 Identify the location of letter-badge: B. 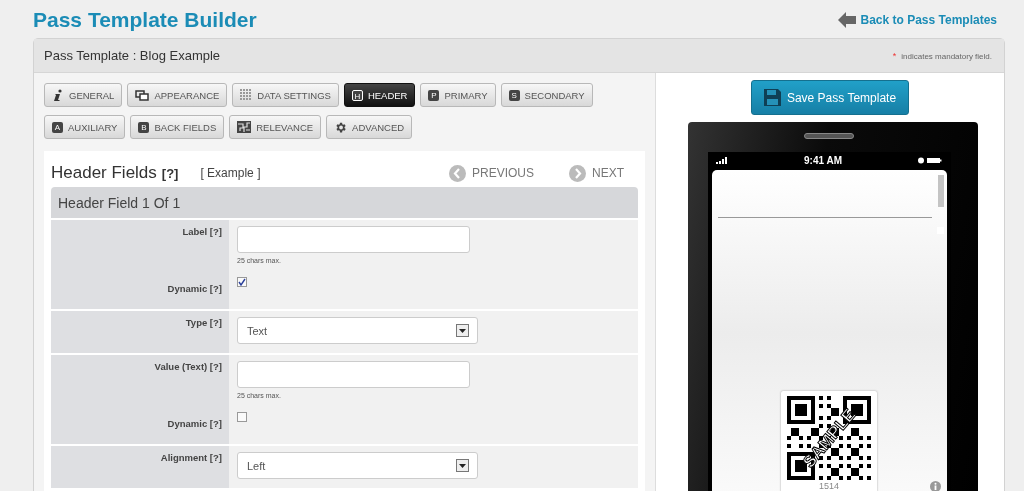
(144, 127).